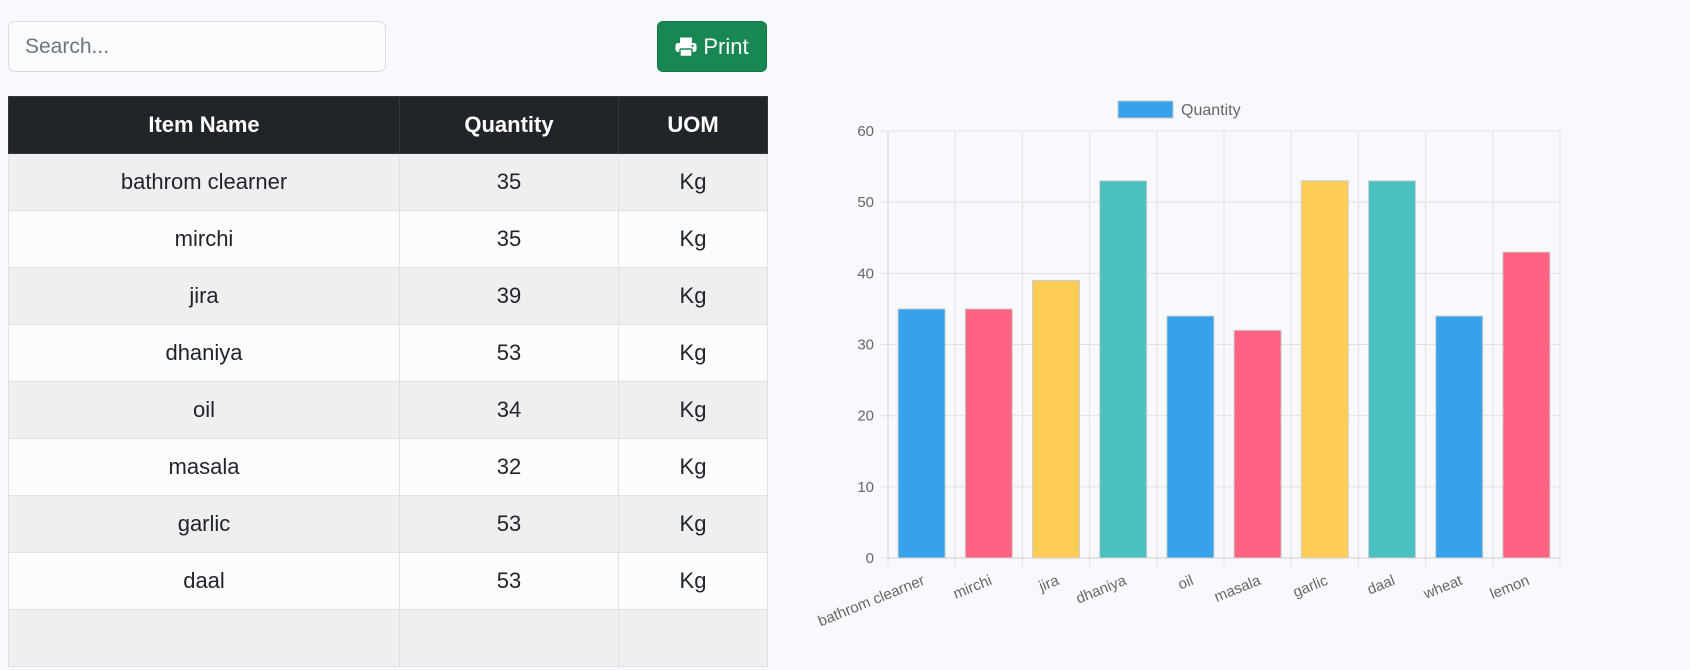 The image size is (1690, 670). I want to click on x-tick-label: mirchi, so click(972, 587).